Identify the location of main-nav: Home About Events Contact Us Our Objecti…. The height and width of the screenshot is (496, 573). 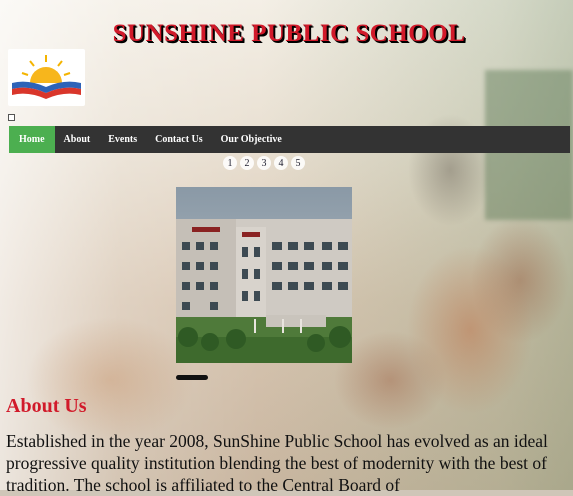
(289, 139).